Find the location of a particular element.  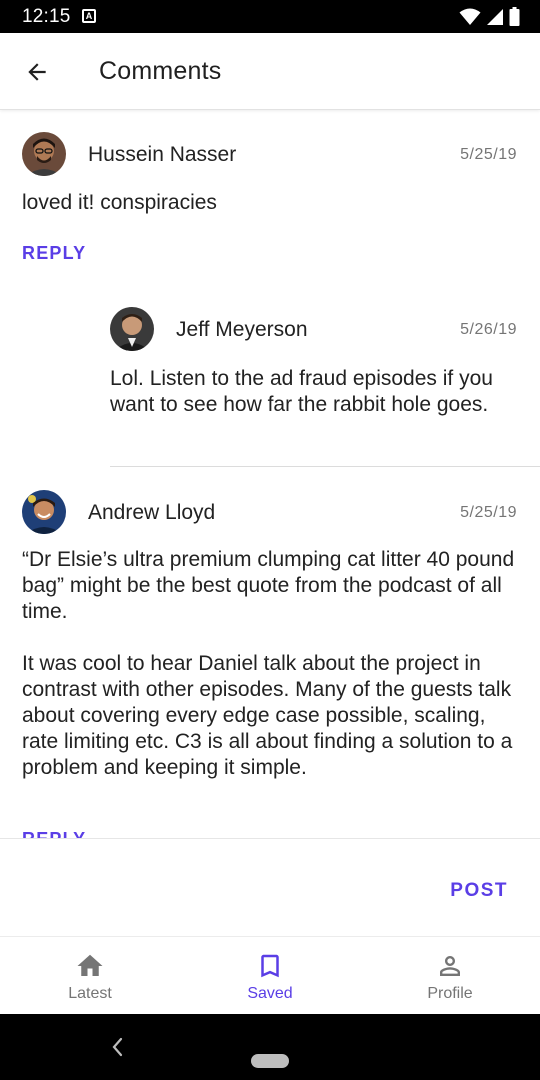

comment-date: 5/26/19 is located at coordinates (488, 329).